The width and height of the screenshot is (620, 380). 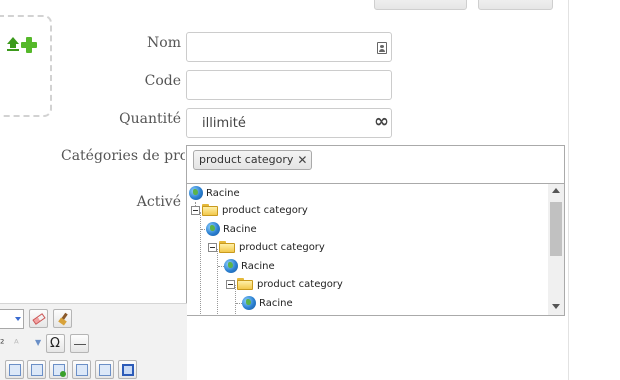 I want to click on infinity-icon: ∞, so click(x=381, y=122).